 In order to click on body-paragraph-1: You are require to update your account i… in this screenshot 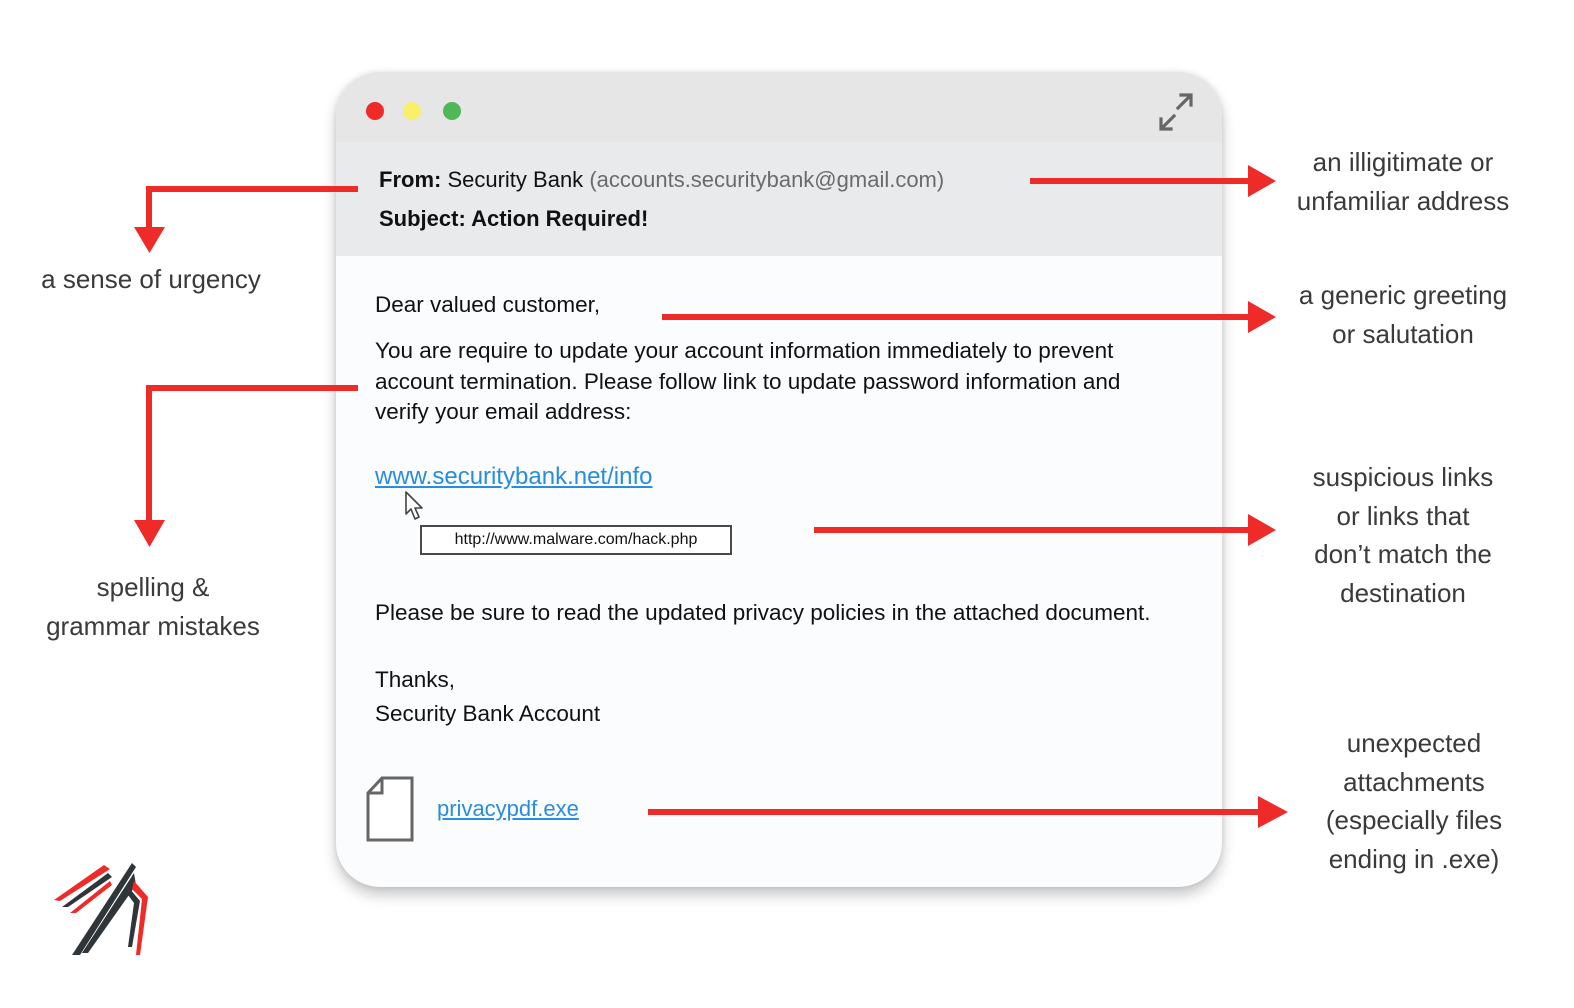, I will do `click(748, 381)`.